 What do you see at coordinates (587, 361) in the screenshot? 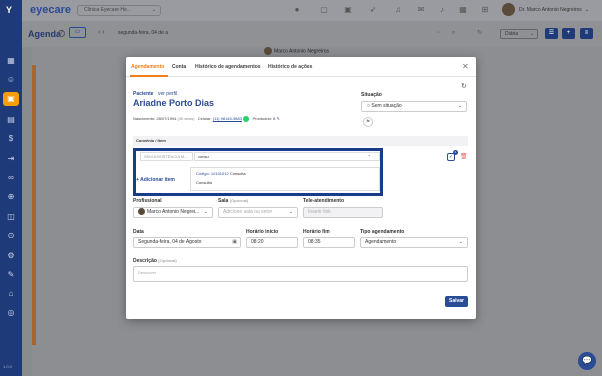
I see `chat-icon: 💬` at bounding box center [587, 361].